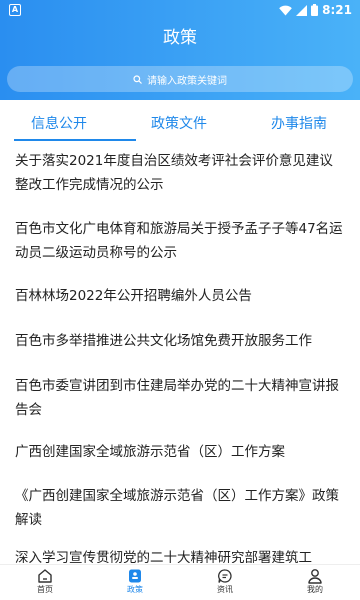  I want to click on bottom-nav: 首页 政策 资讯 我的, so click(180, 582).